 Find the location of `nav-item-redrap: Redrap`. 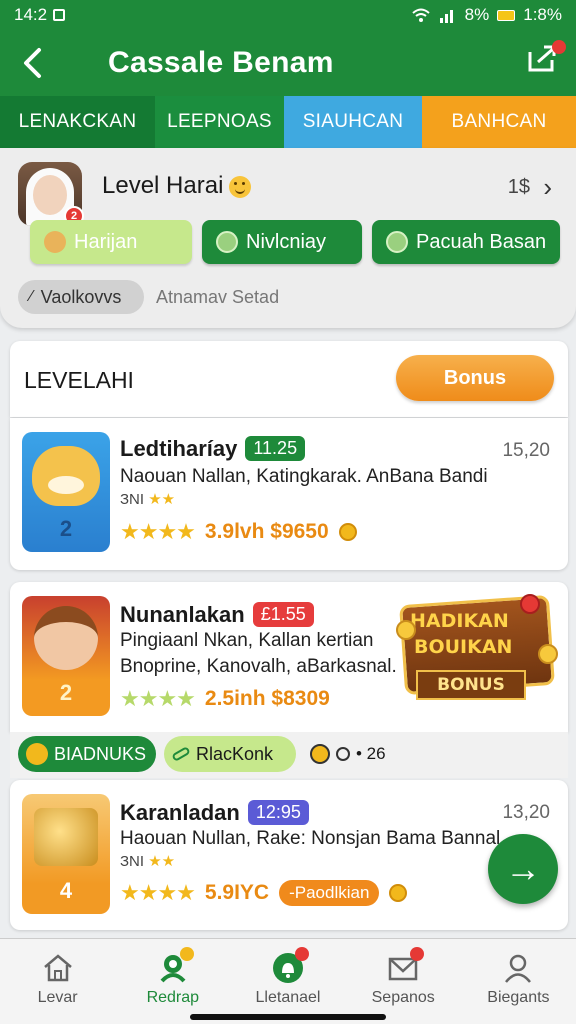

nav-item-redrap: Redrap is located at coordinates (172, 981).